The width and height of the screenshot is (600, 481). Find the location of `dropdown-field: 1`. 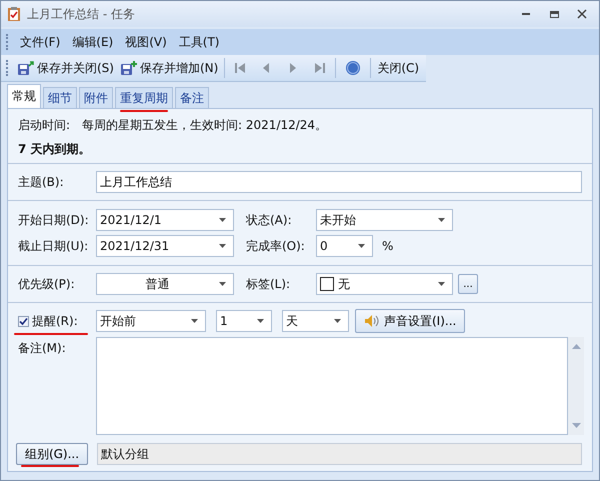

dropdown-field: 1 is located at coordinates (244, 321).